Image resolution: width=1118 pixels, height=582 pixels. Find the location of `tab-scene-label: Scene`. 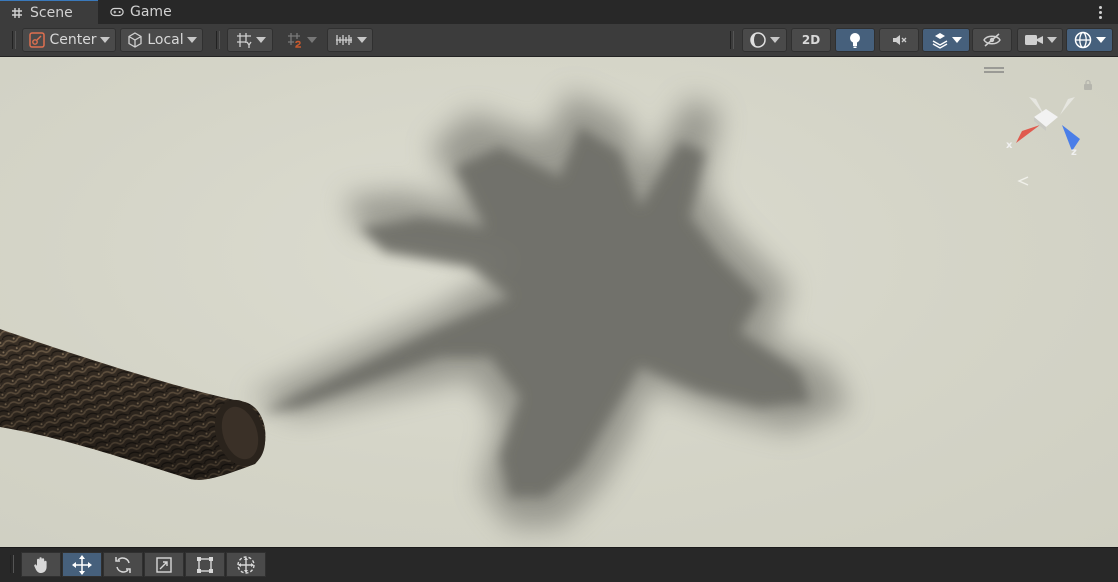

tab-scene-label: Scene is located at coordinates (51, 12).